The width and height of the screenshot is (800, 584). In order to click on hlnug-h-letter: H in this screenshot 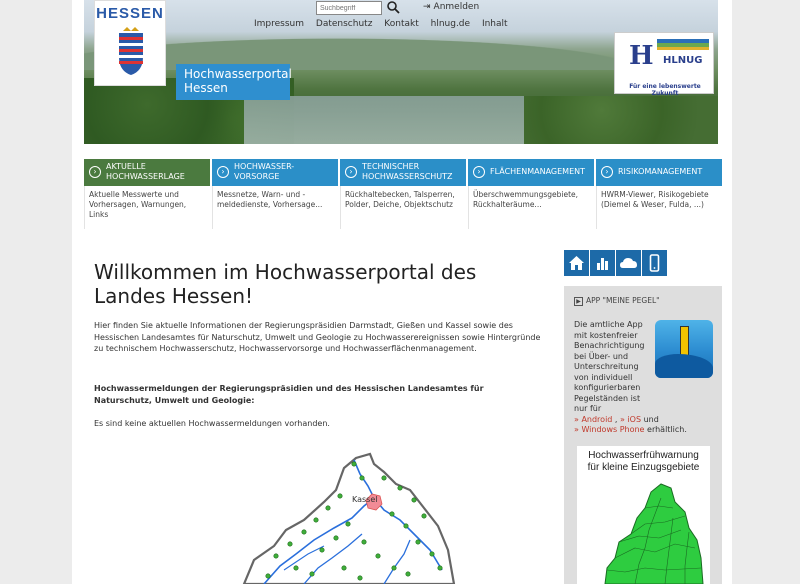, I will do `click(641, 56)`.